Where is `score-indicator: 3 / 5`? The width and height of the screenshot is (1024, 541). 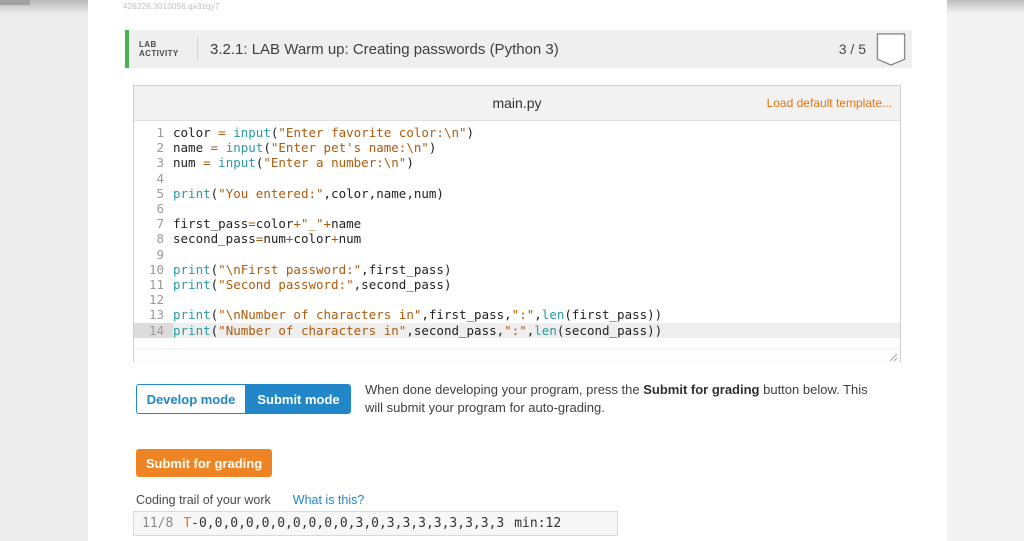
score-indicator: 3 / 5 is located at coordinates (852, 49).